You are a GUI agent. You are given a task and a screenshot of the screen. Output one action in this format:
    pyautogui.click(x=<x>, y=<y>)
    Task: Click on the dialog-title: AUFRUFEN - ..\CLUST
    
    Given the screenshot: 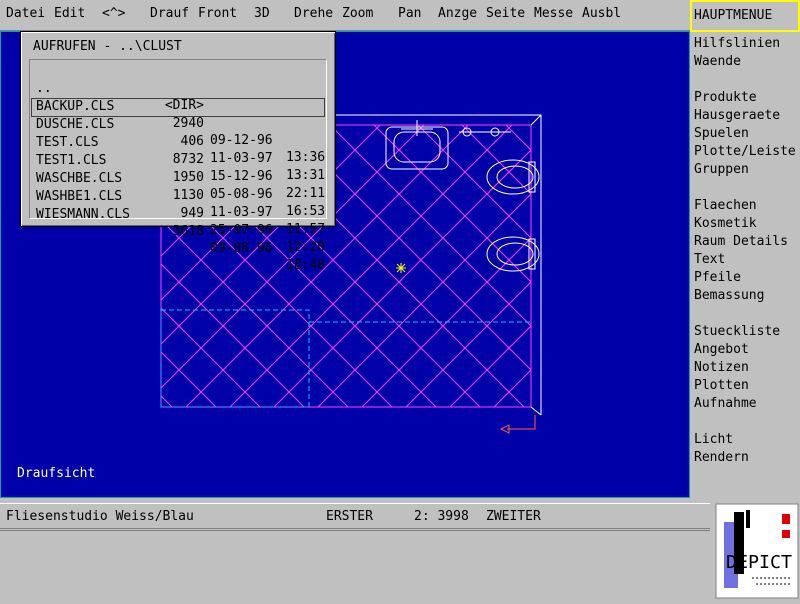 What is the action you would take?
    pyautogui.click(x=107, y=46)
    